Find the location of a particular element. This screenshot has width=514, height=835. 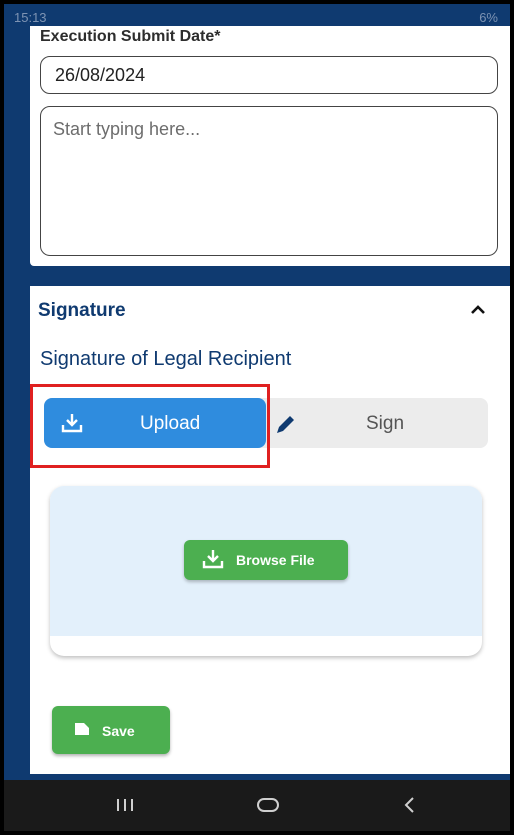

signature-section-title: Signature is located at coordinates (82, 310).